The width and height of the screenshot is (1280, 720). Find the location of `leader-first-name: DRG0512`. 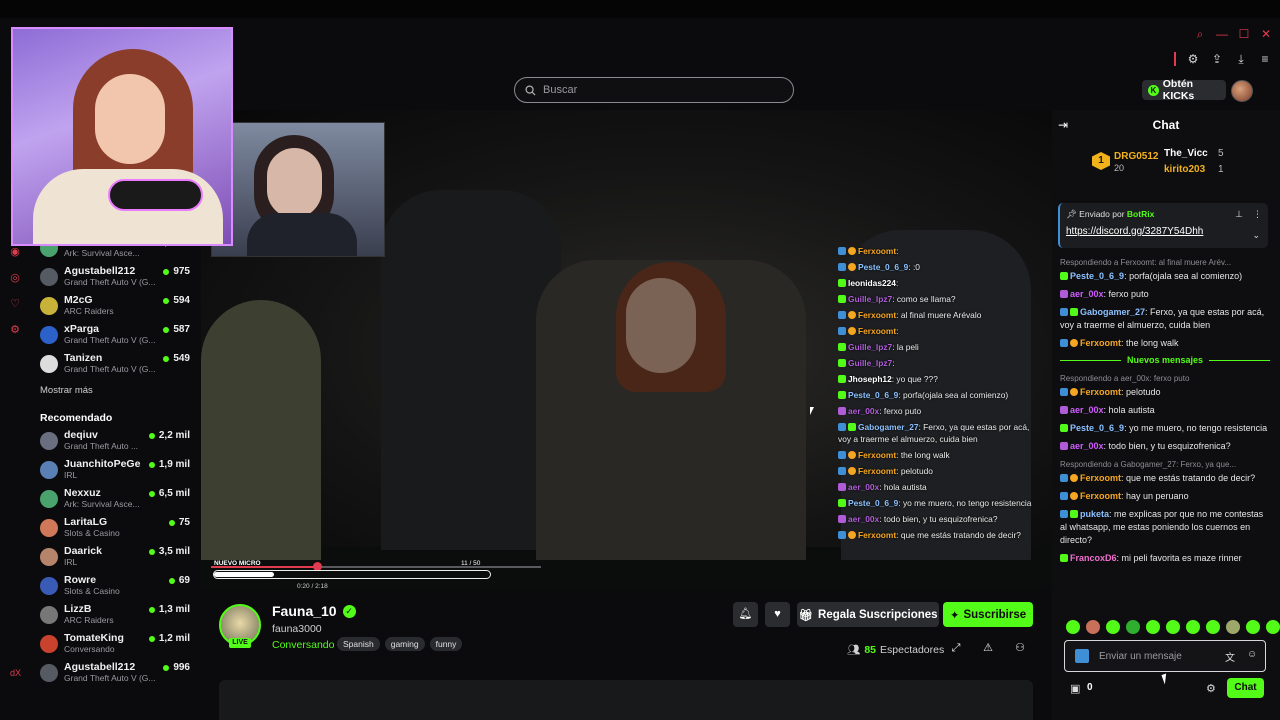

leader-first-name: DRG0512 is located at coordinates (1136, 156).